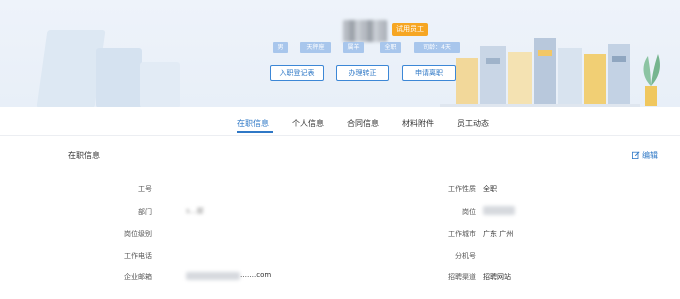 This screenshot has width=680, height=299. Describe the element at coordinates (499, 210) in the screenshot. I see `position-redacted` at that location.